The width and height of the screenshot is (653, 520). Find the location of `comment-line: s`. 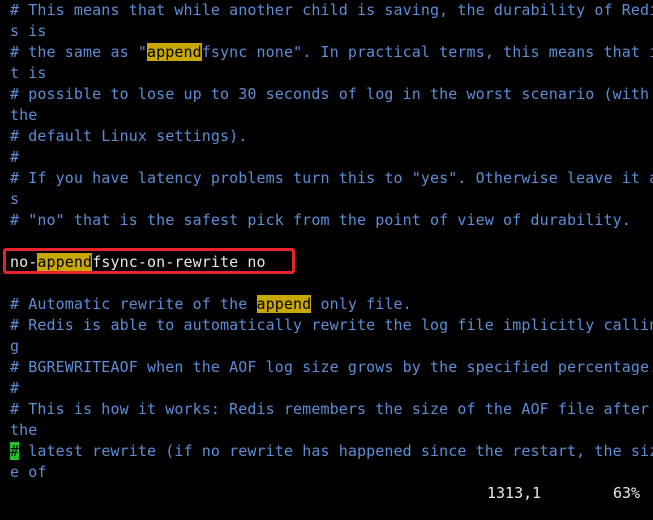

comment-line: s is located at coordinates (14, 199).